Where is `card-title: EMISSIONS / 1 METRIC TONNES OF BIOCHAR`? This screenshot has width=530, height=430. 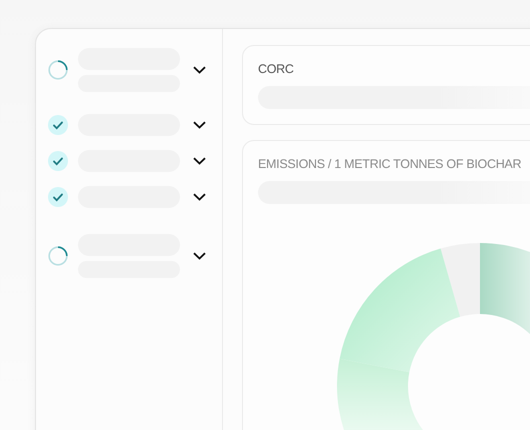 card-title: EMISSIONS / 1 METRIC TONNES OF BIOCHAR is located at coordinates (390, 163).